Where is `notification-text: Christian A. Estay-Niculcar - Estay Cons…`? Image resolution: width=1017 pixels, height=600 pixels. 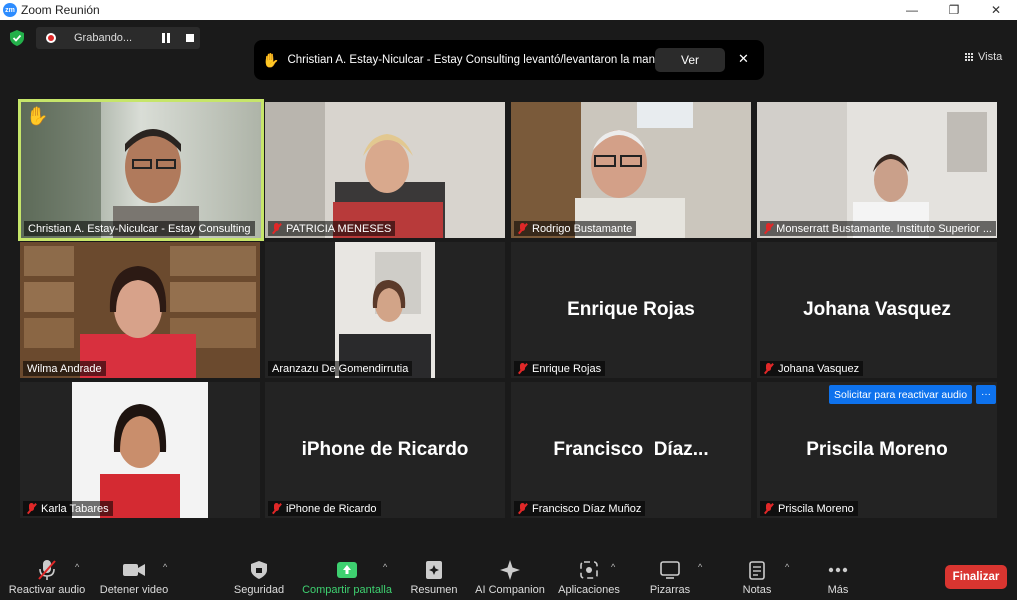
notification-text: Christian A. Estay-Niculcar - Estay Cons… is located at coordinates (474, 60).